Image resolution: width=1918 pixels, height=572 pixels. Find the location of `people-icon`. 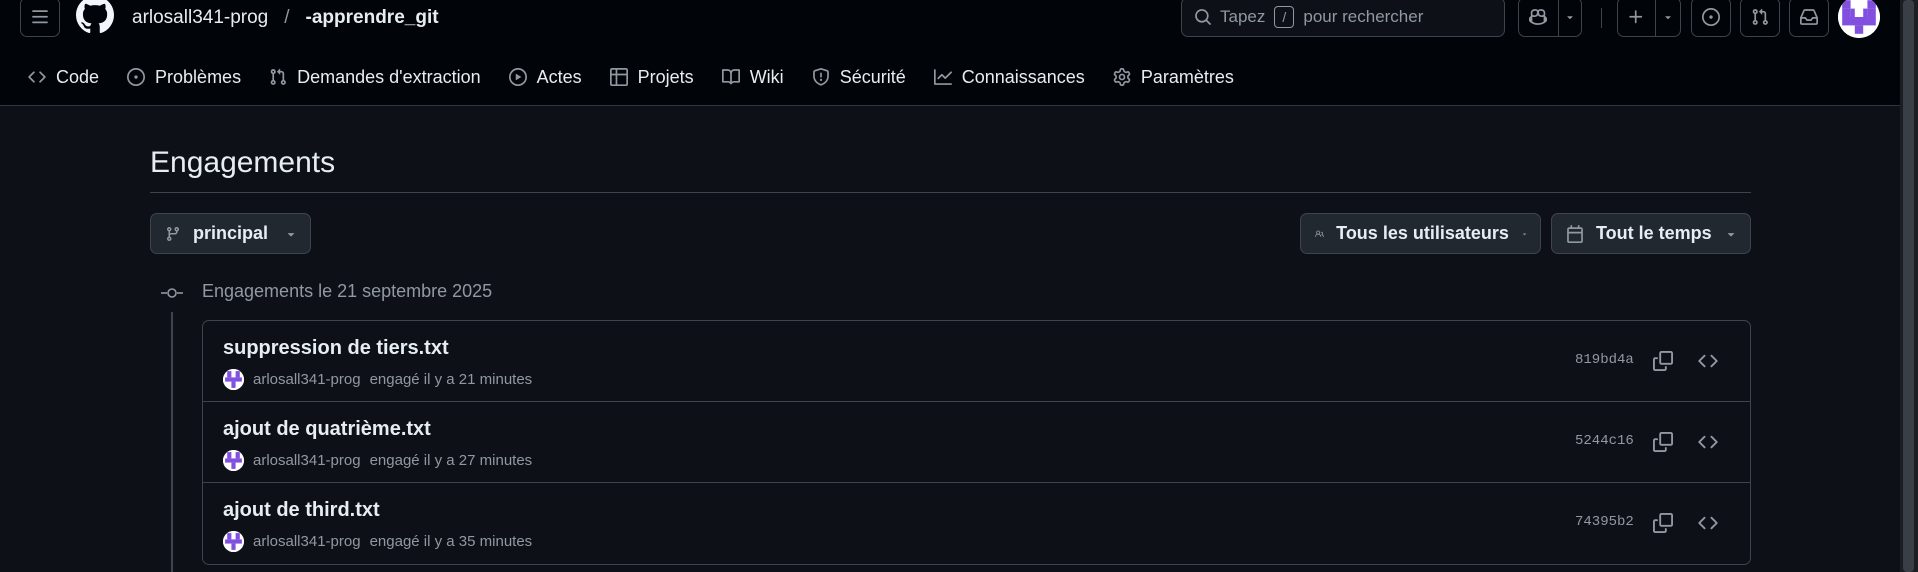

people-icon is located at coordinates (1320, 233).